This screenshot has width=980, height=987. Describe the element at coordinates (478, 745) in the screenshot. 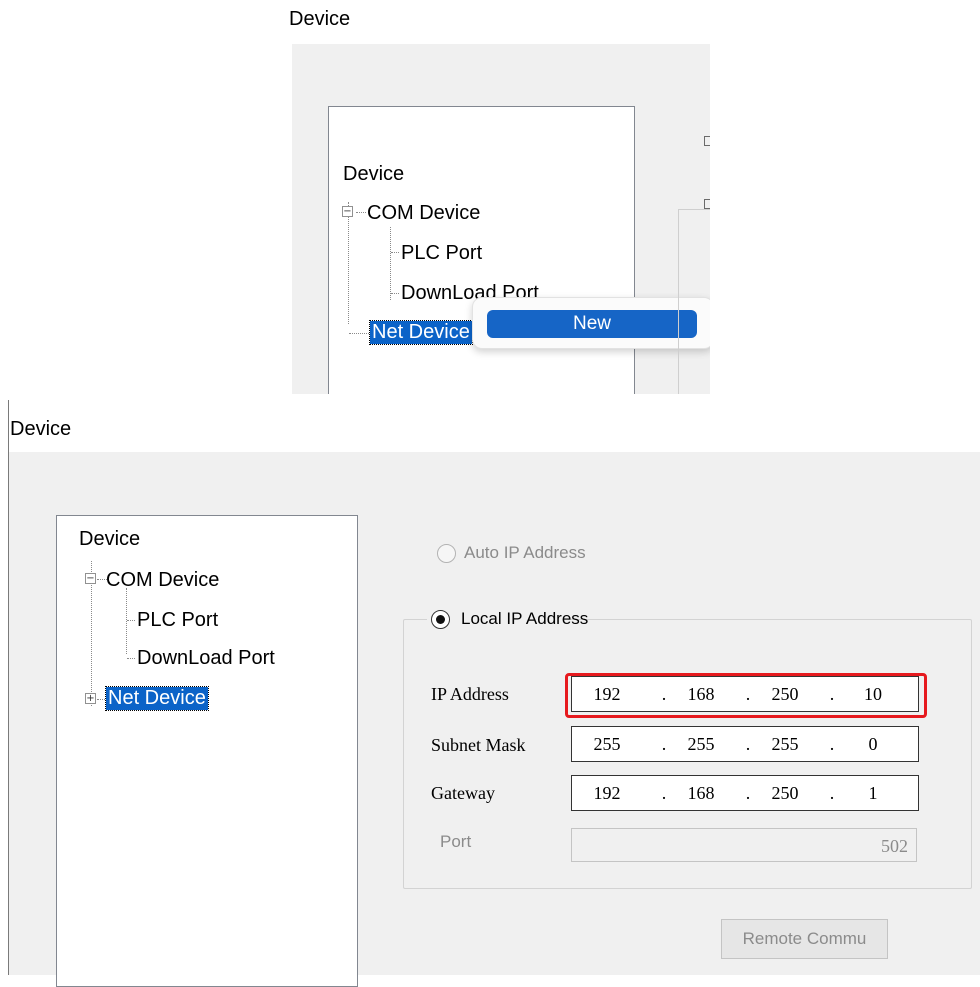

I see `subnet-mask-label: Subnet Mask` at that location.